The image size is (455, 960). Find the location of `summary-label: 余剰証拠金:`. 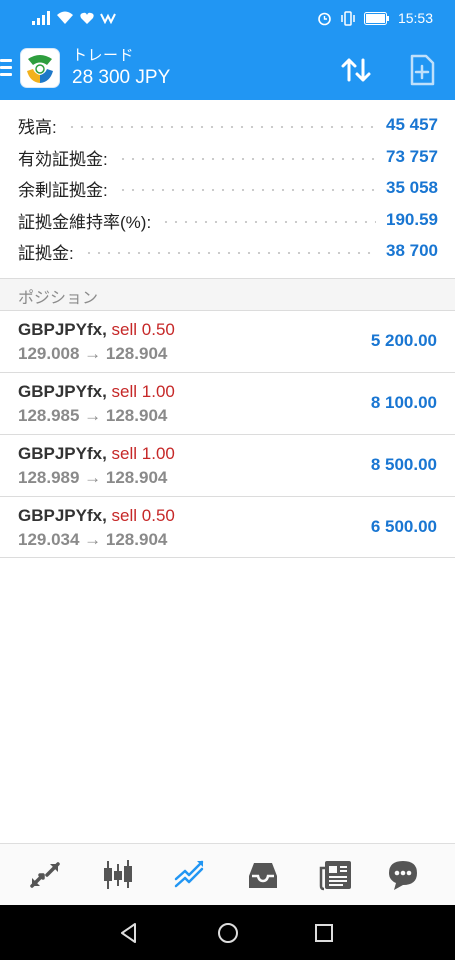

summary-label: 余剰証拠金: is located at coordinates (63, 190).